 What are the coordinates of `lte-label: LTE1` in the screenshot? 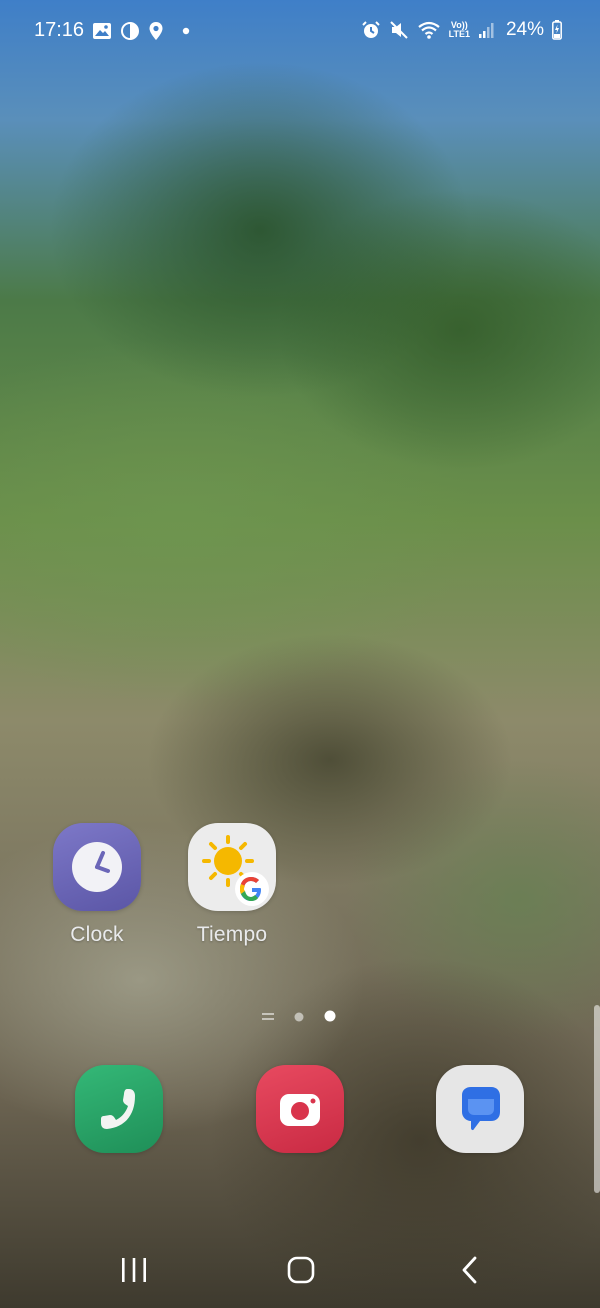 It's located at (459, 34).